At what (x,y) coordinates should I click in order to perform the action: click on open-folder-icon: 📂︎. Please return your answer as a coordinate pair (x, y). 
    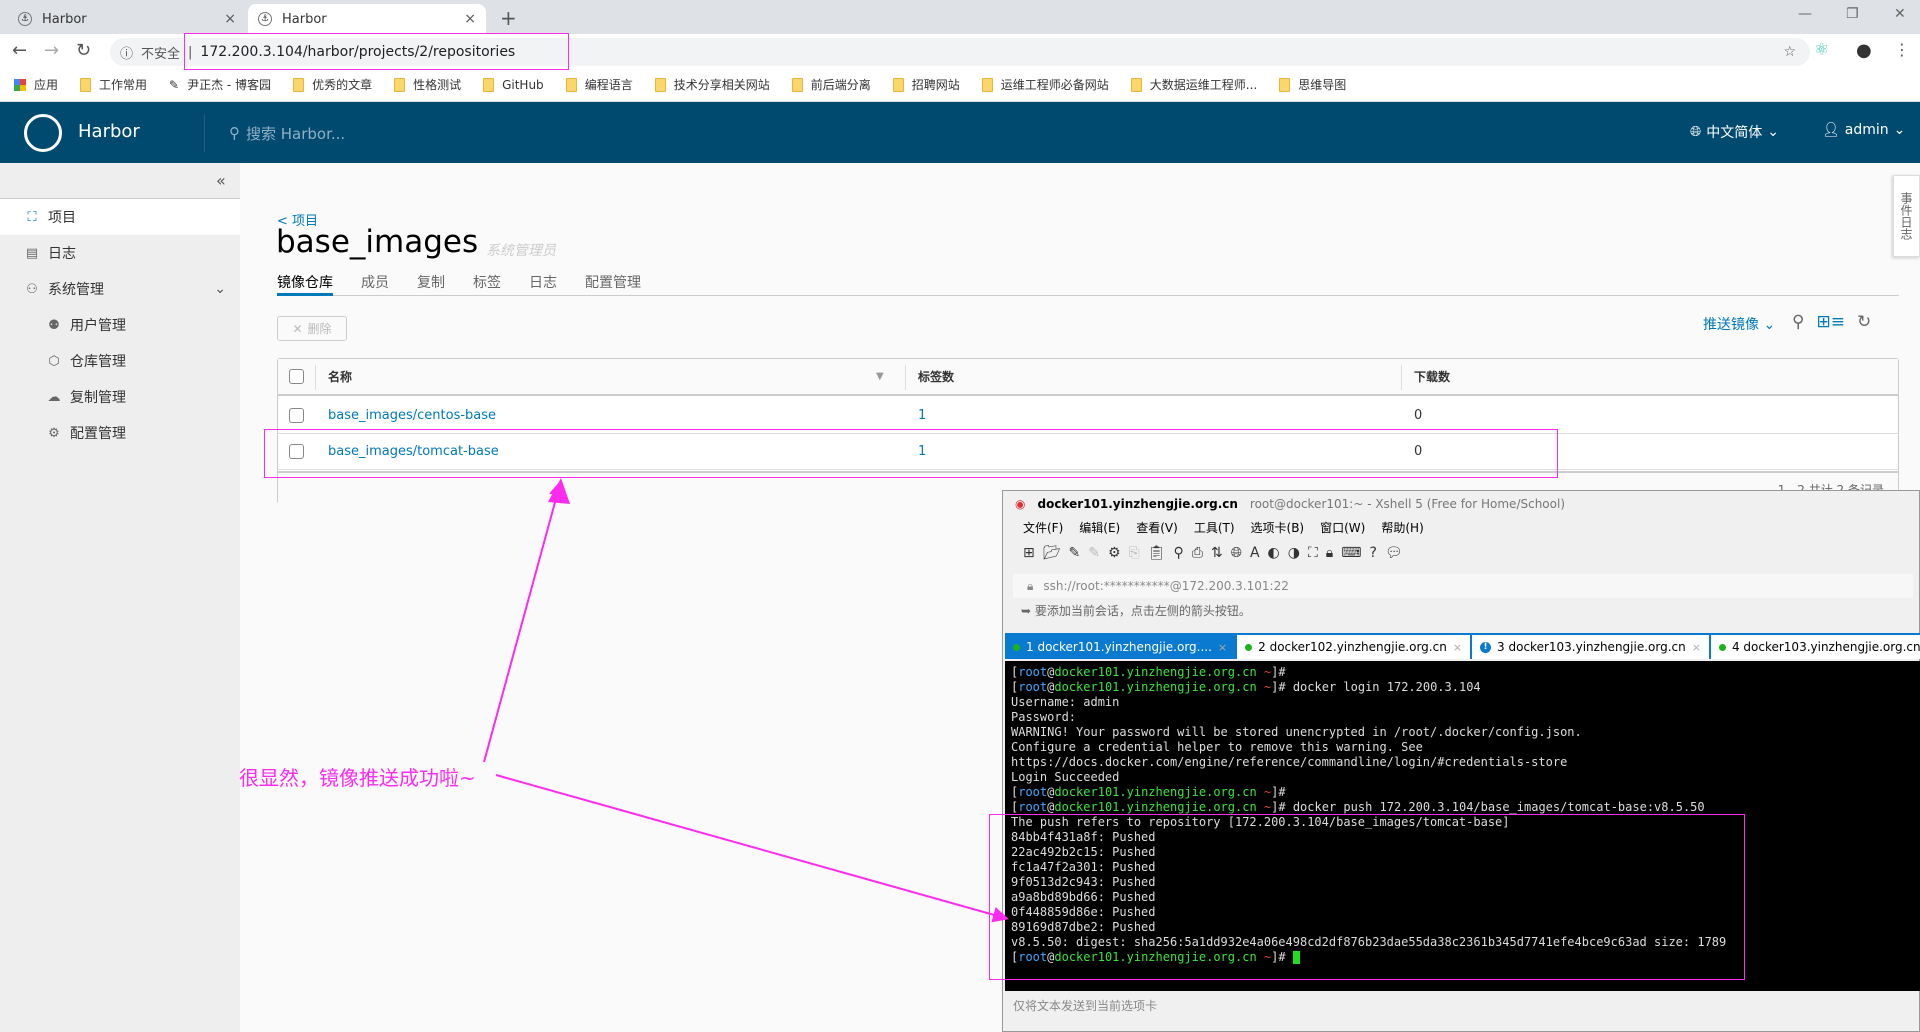
    Looking at the image, I should click on (1052, 553).